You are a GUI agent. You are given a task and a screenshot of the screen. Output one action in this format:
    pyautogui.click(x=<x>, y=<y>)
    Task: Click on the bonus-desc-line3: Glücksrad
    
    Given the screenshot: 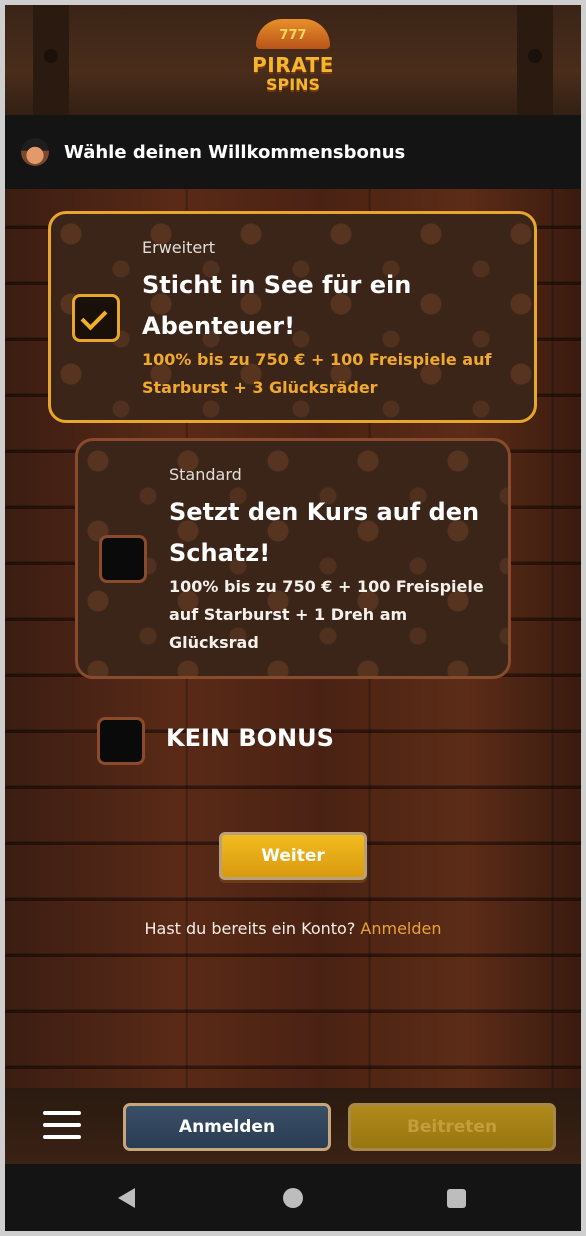 What is the action you would take?
    pyautogui.click(x=214, y=642)
    